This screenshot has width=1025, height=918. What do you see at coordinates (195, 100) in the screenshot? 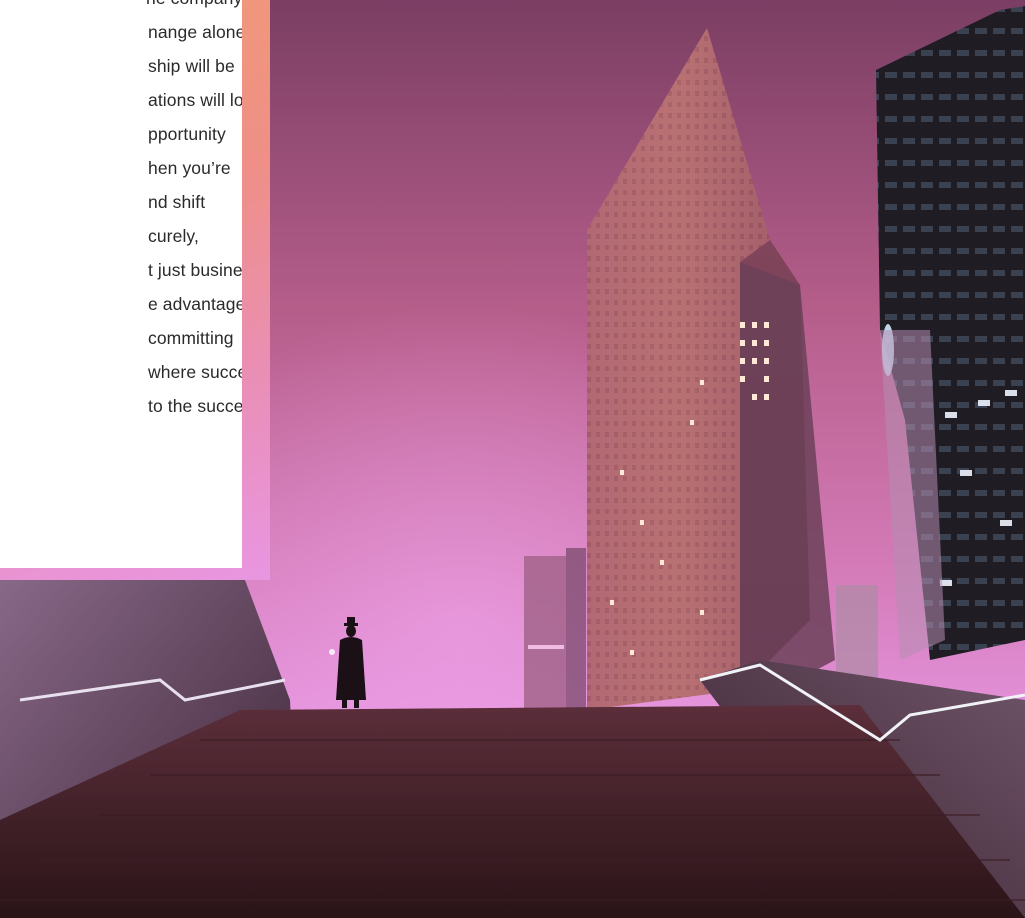
I see `text-line-3: ations will look` at bounding box center [195, 100].